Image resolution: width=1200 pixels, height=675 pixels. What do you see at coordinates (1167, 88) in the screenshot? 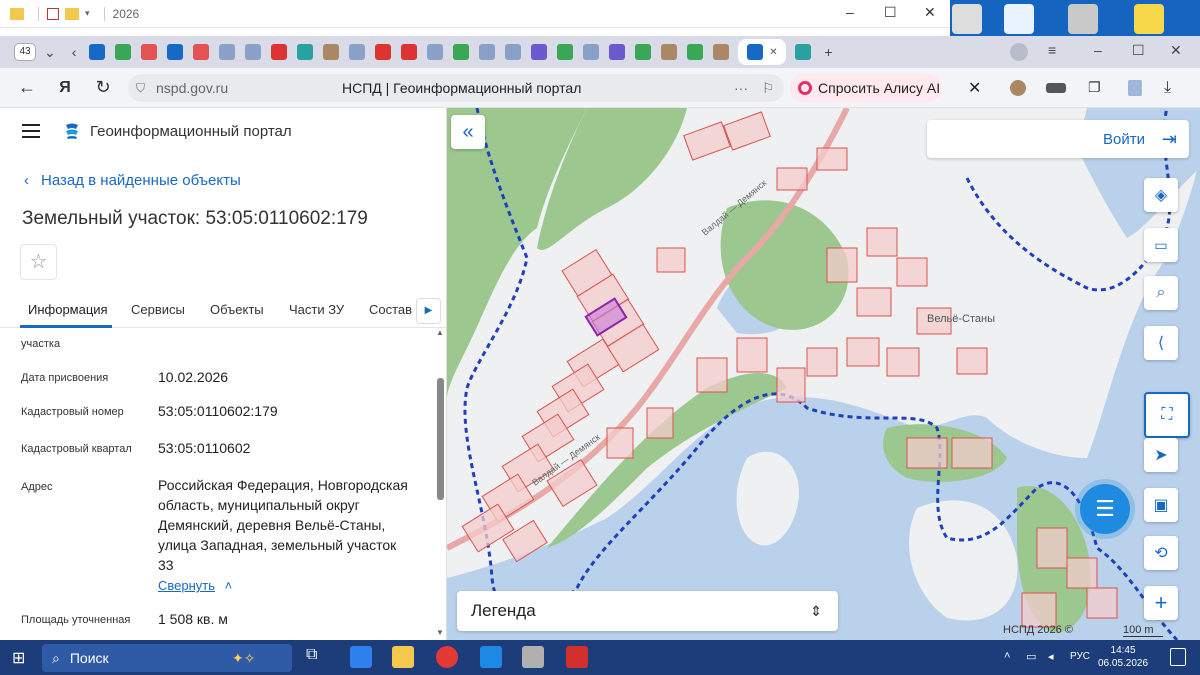
I see `download-icon: ⤓` at bounding box center [1167, 88].